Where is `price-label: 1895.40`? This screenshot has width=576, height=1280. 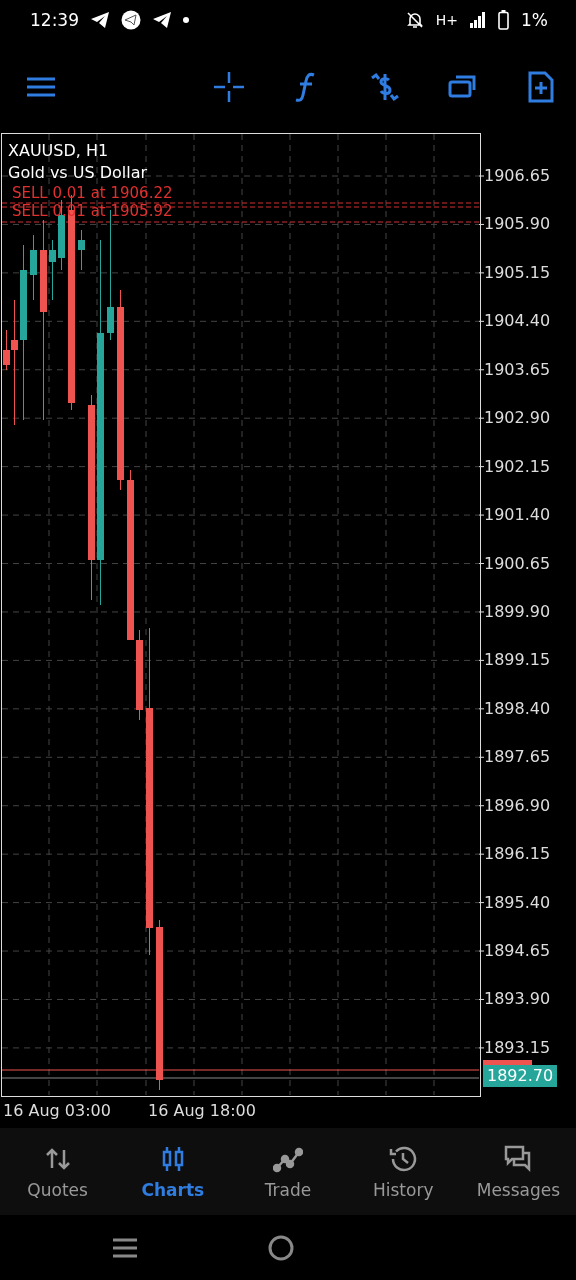
price-label: 1895.40 is located at coordinates (517, 902).